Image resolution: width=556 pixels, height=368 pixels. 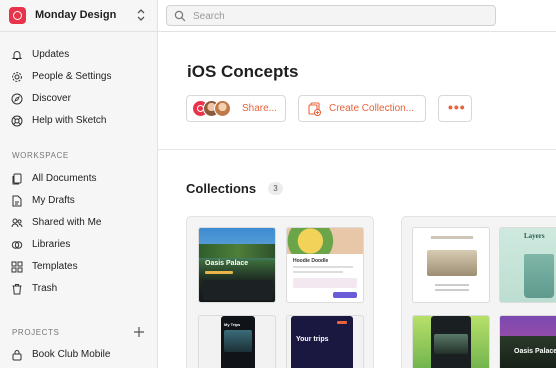 What do you see at coordinates (17, 99) in the screenshot?
I see `compass-icon` at bounding box center [17, 99].